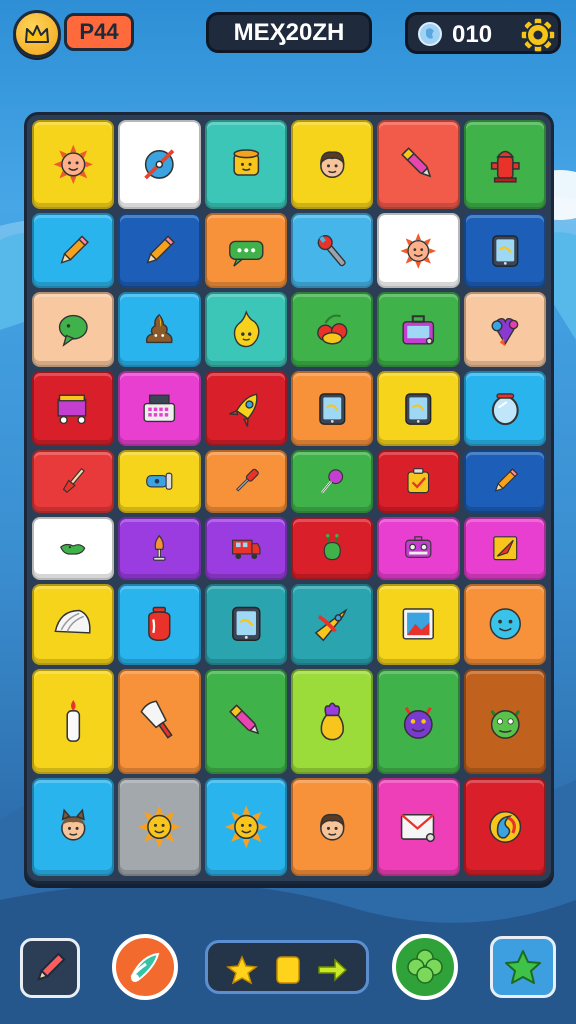 The width and height of the screenshot is (576, 1024). What do you see at coordinates (73, 624) in the screenshot?
I see `tile-shell` at bounding box center [73, 624].